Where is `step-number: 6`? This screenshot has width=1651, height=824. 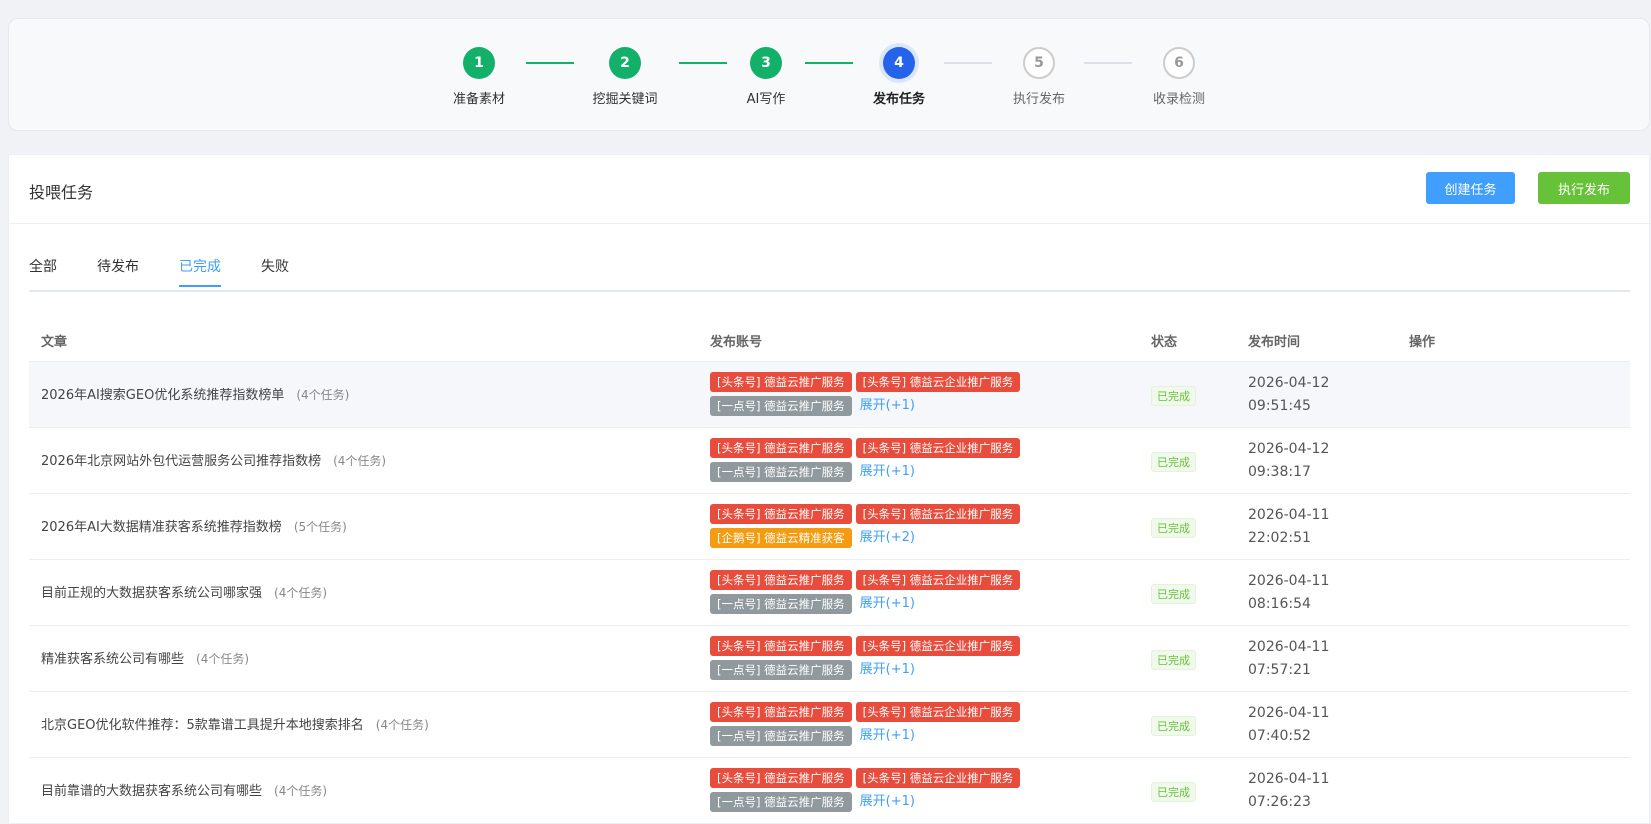
step-number: 6 is located at coordinates (1179, 63).